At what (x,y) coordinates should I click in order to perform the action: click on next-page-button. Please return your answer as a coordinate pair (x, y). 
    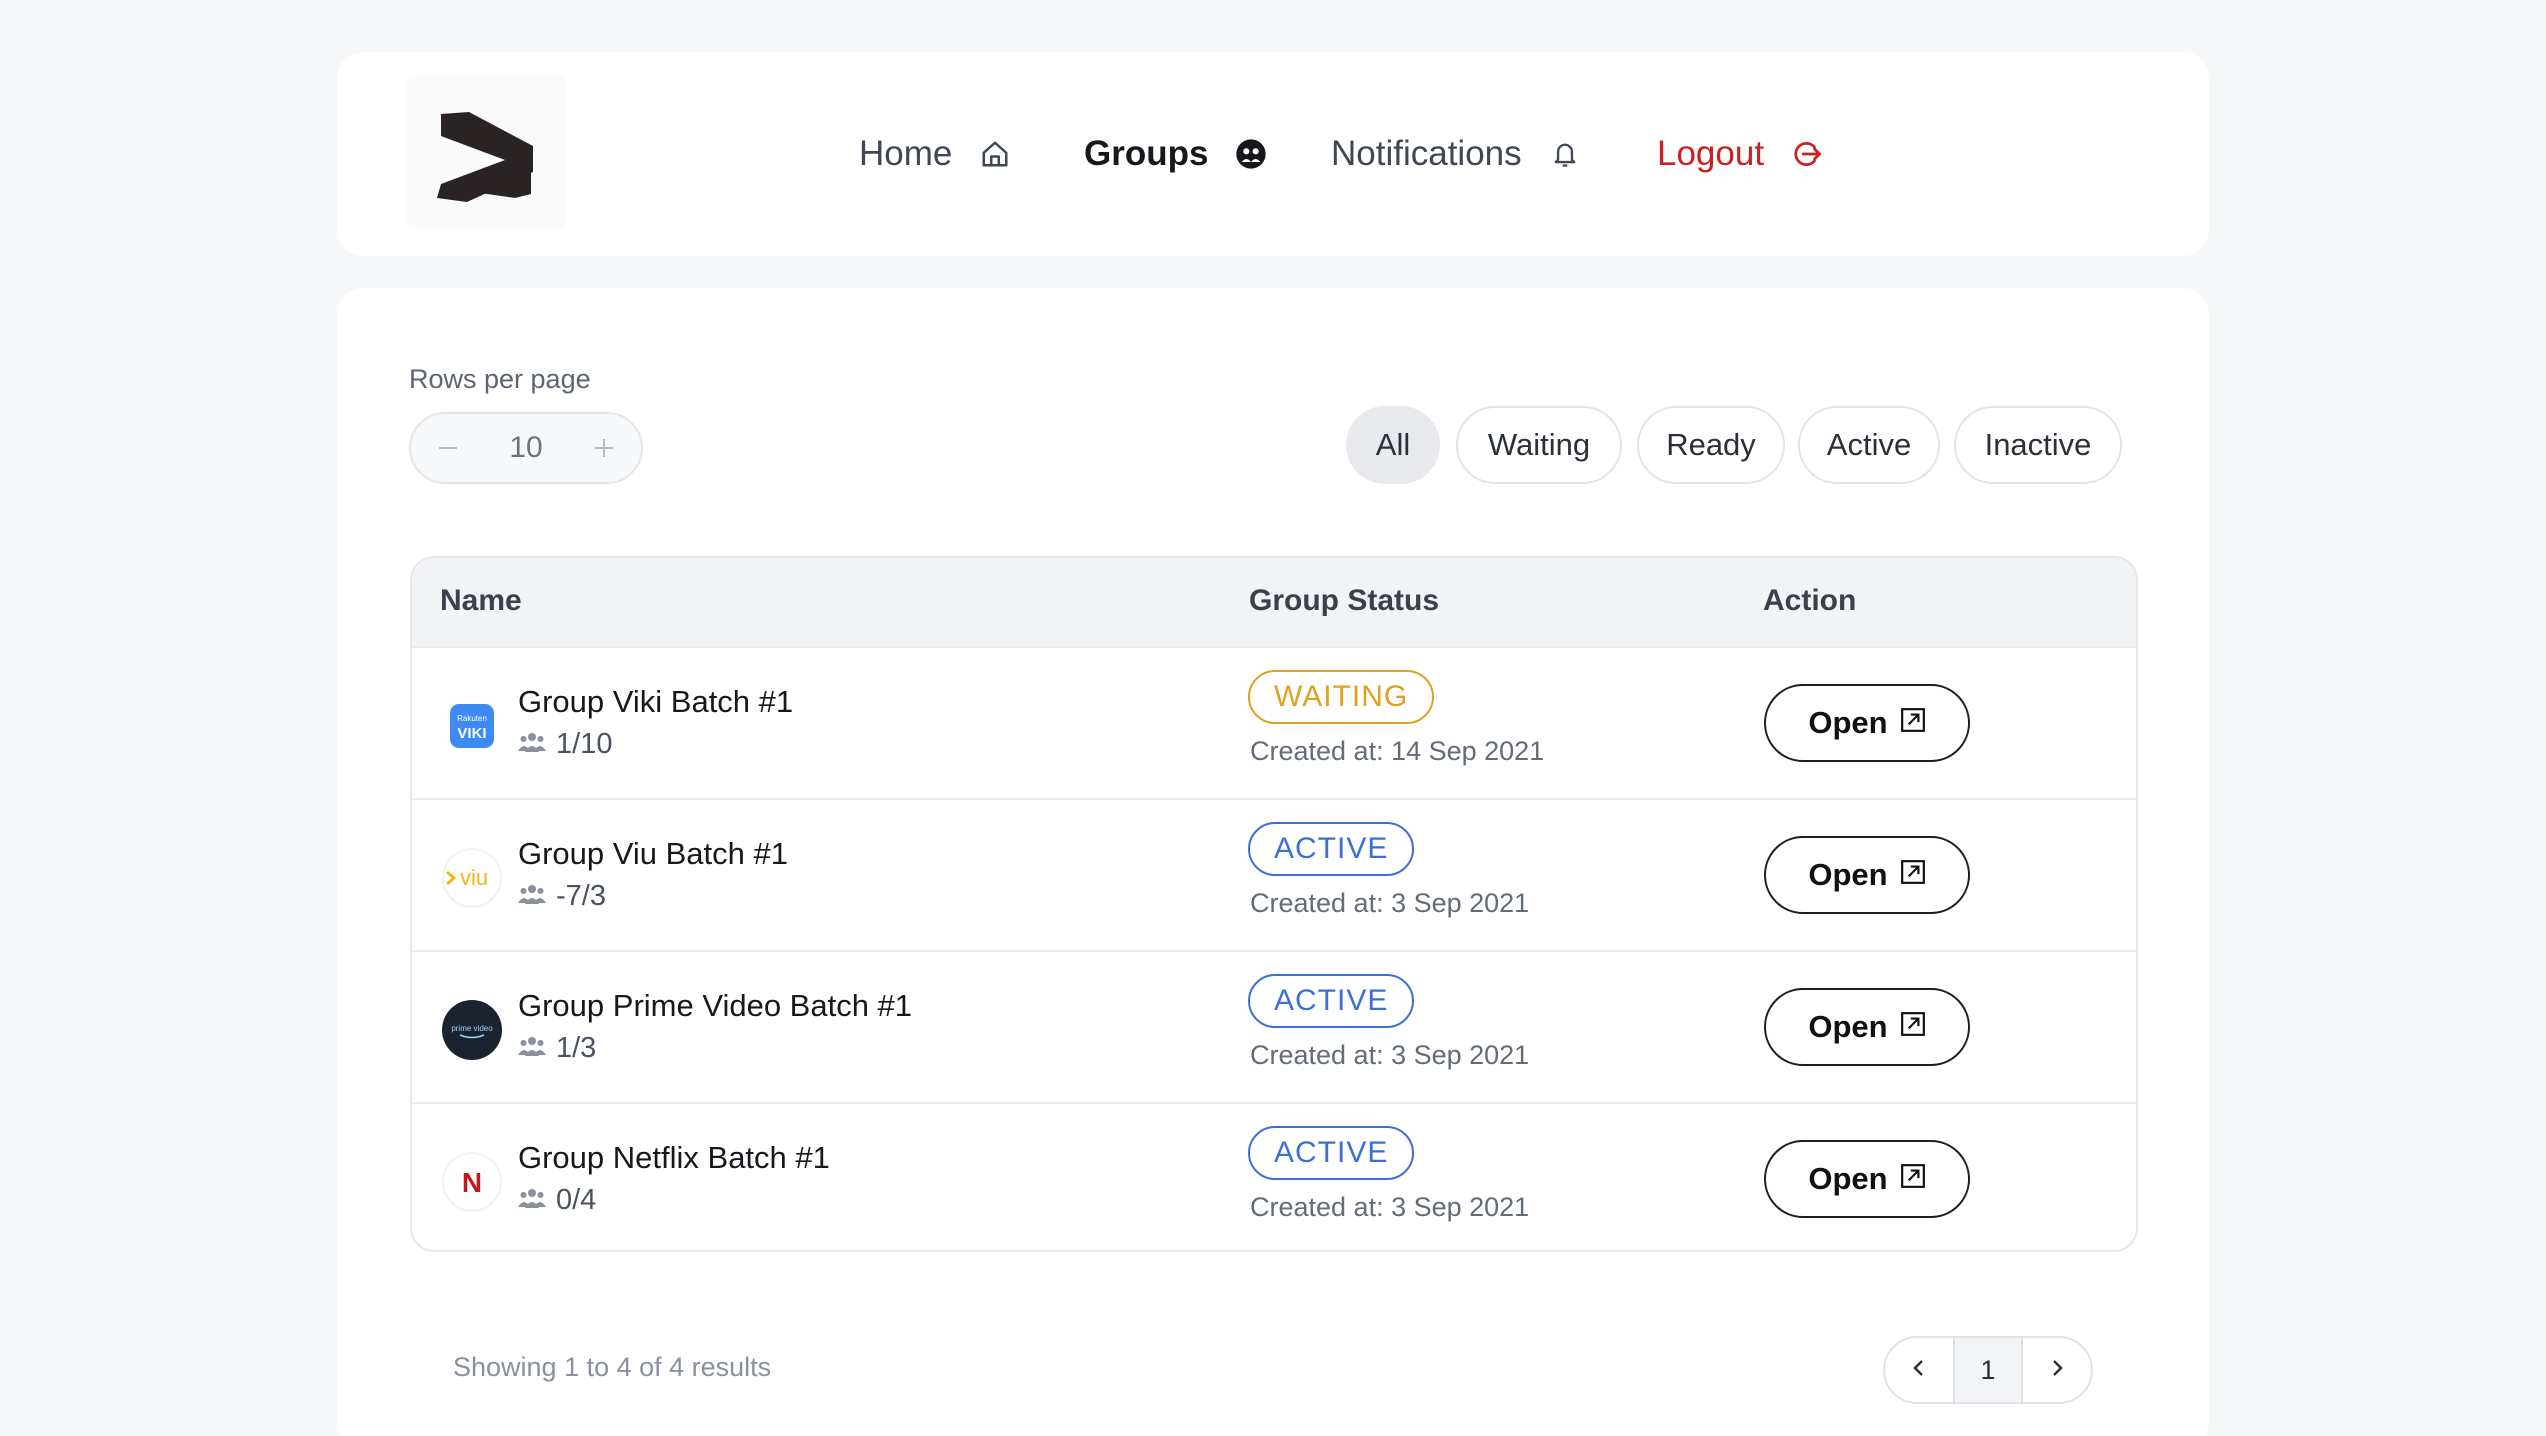
    Looking at the image, I should click on (2057, 1370).